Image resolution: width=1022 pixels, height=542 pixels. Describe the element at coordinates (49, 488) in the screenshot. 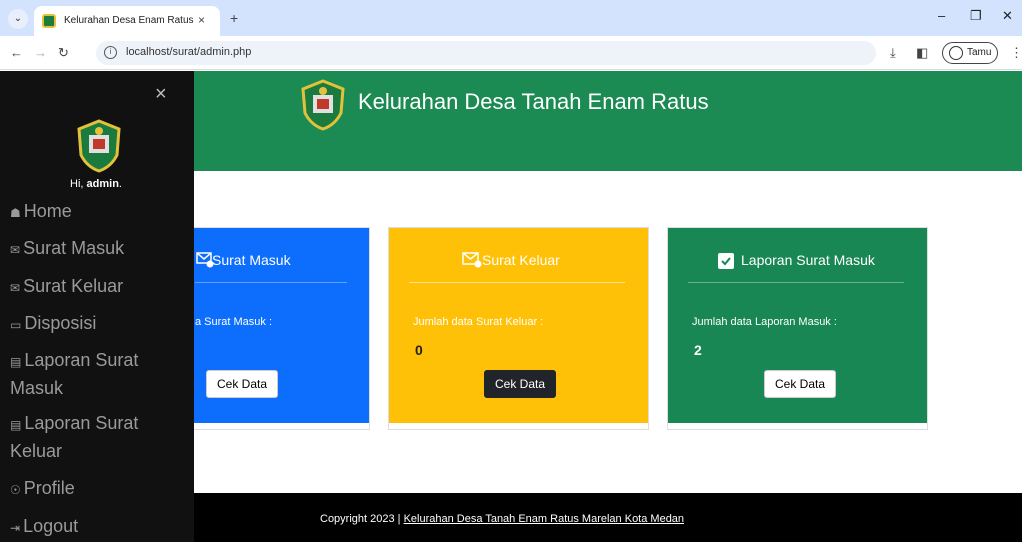

I see `sidebar-item-label: Profile` at that location.